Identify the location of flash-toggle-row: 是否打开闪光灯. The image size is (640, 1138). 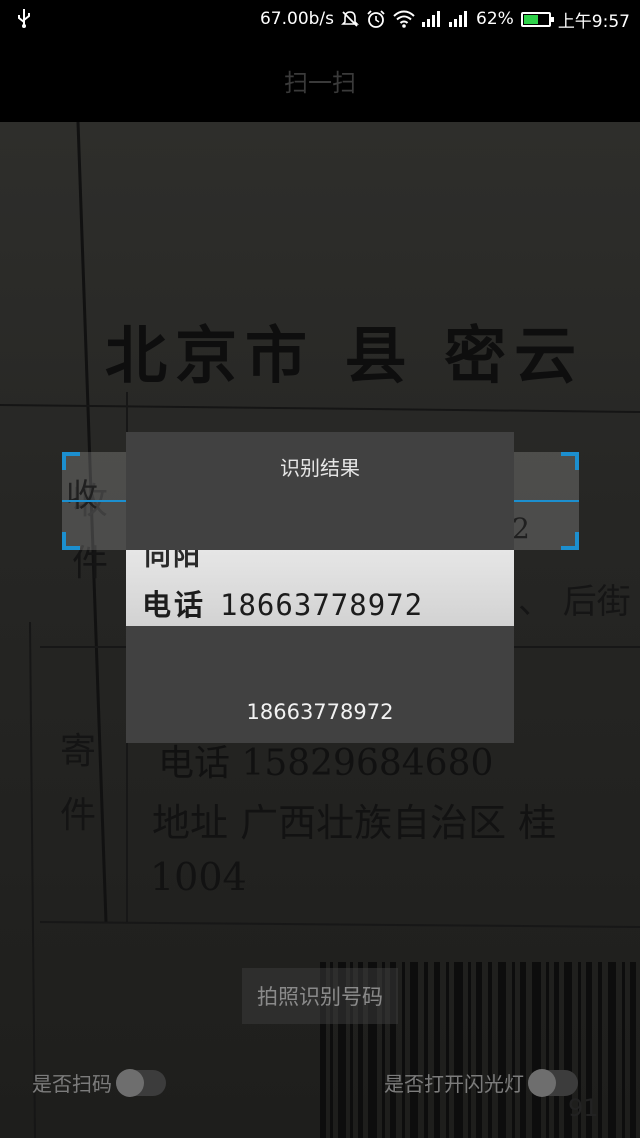
(481, 1082).